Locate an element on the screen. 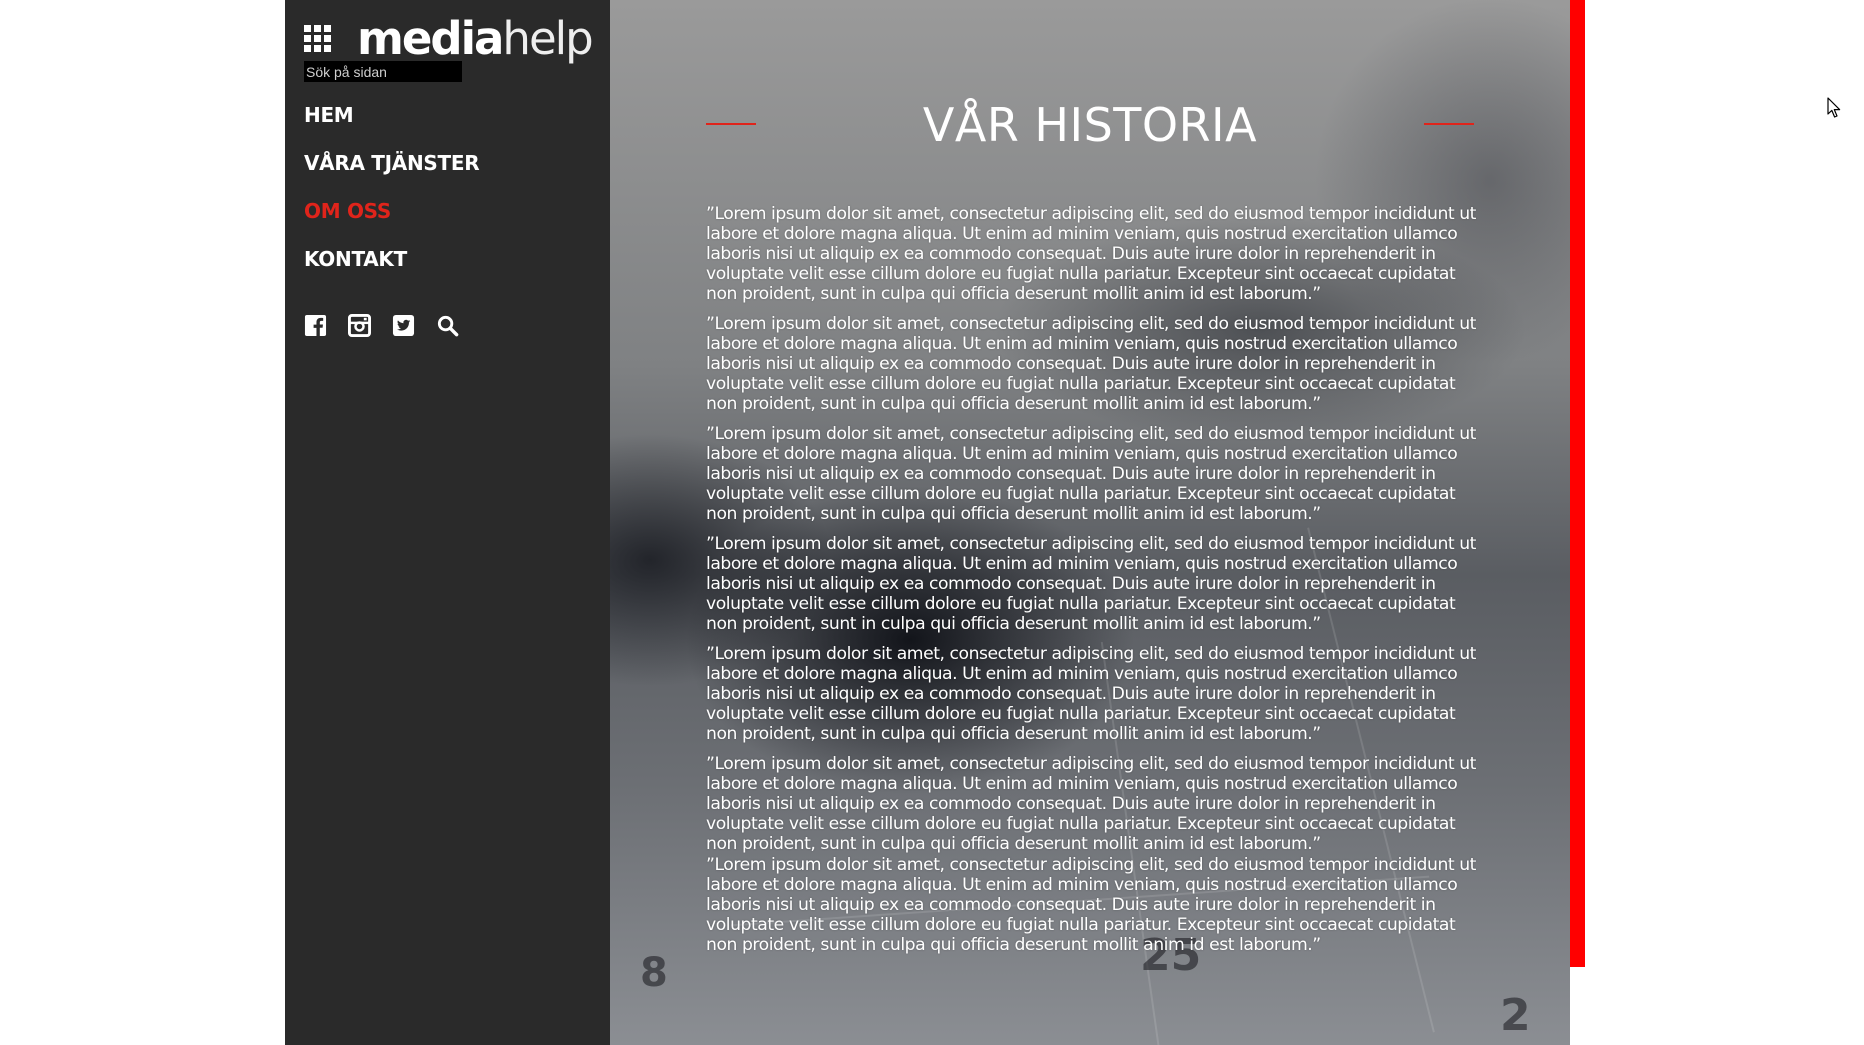 The image size is (1864, 1045). instagram-icon is located at coordinates (359, 325).